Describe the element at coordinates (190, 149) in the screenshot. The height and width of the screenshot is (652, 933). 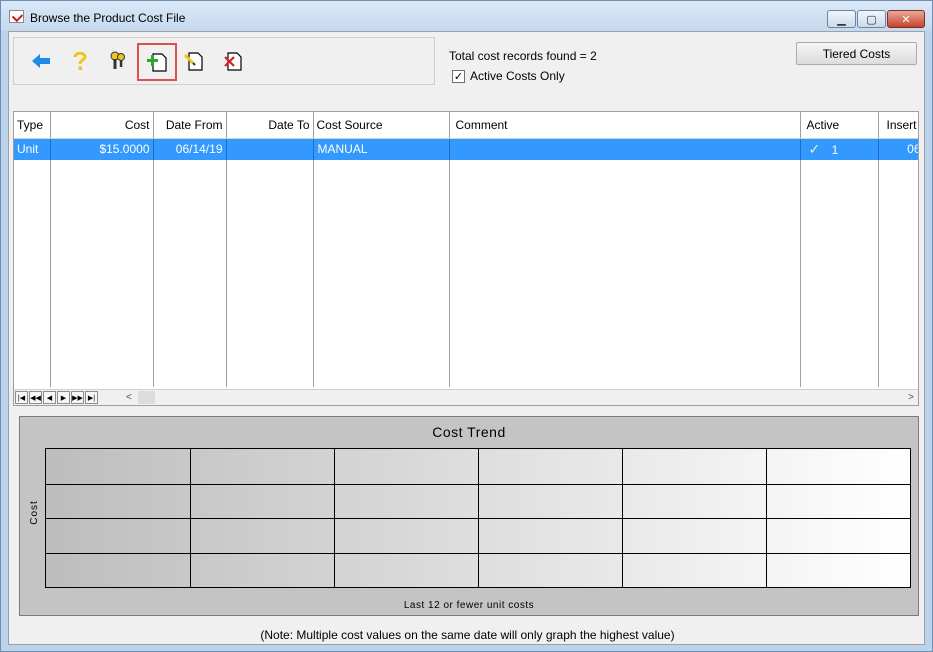
I see `cell-date-from: 06/14/19` at that location.